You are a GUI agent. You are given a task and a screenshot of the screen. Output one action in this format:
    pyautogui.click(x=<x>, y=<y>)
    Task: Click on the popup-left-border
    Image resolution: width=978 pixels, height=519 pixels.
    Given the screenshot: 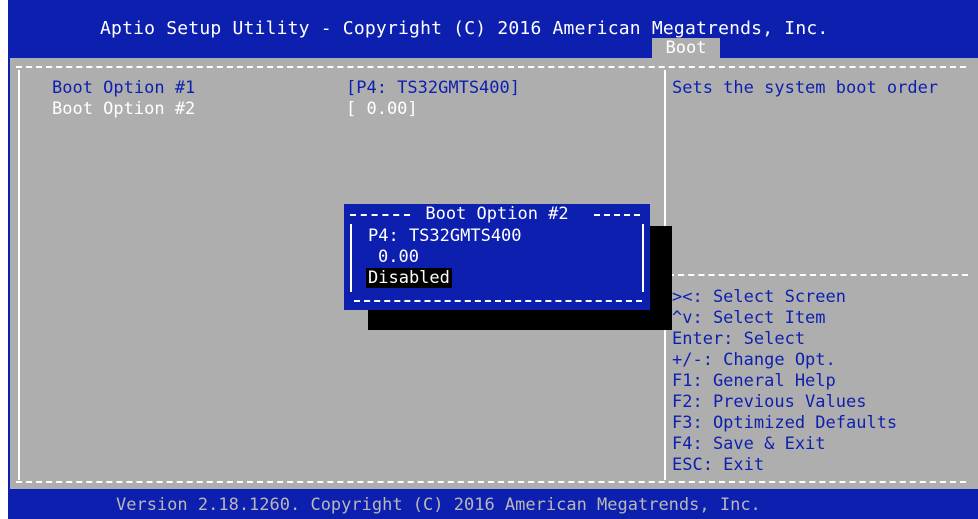 What is the action you would take?
    pyautogui.click(x=351, y=258)
    